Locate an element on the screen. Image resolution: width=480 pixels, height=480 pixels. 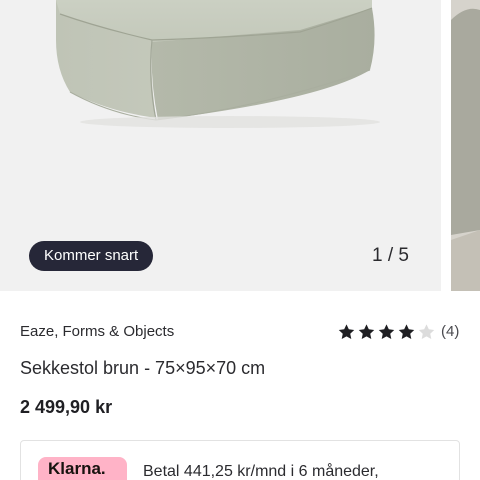
gallery-slide-next-peek is located at coordinates (465, 145).